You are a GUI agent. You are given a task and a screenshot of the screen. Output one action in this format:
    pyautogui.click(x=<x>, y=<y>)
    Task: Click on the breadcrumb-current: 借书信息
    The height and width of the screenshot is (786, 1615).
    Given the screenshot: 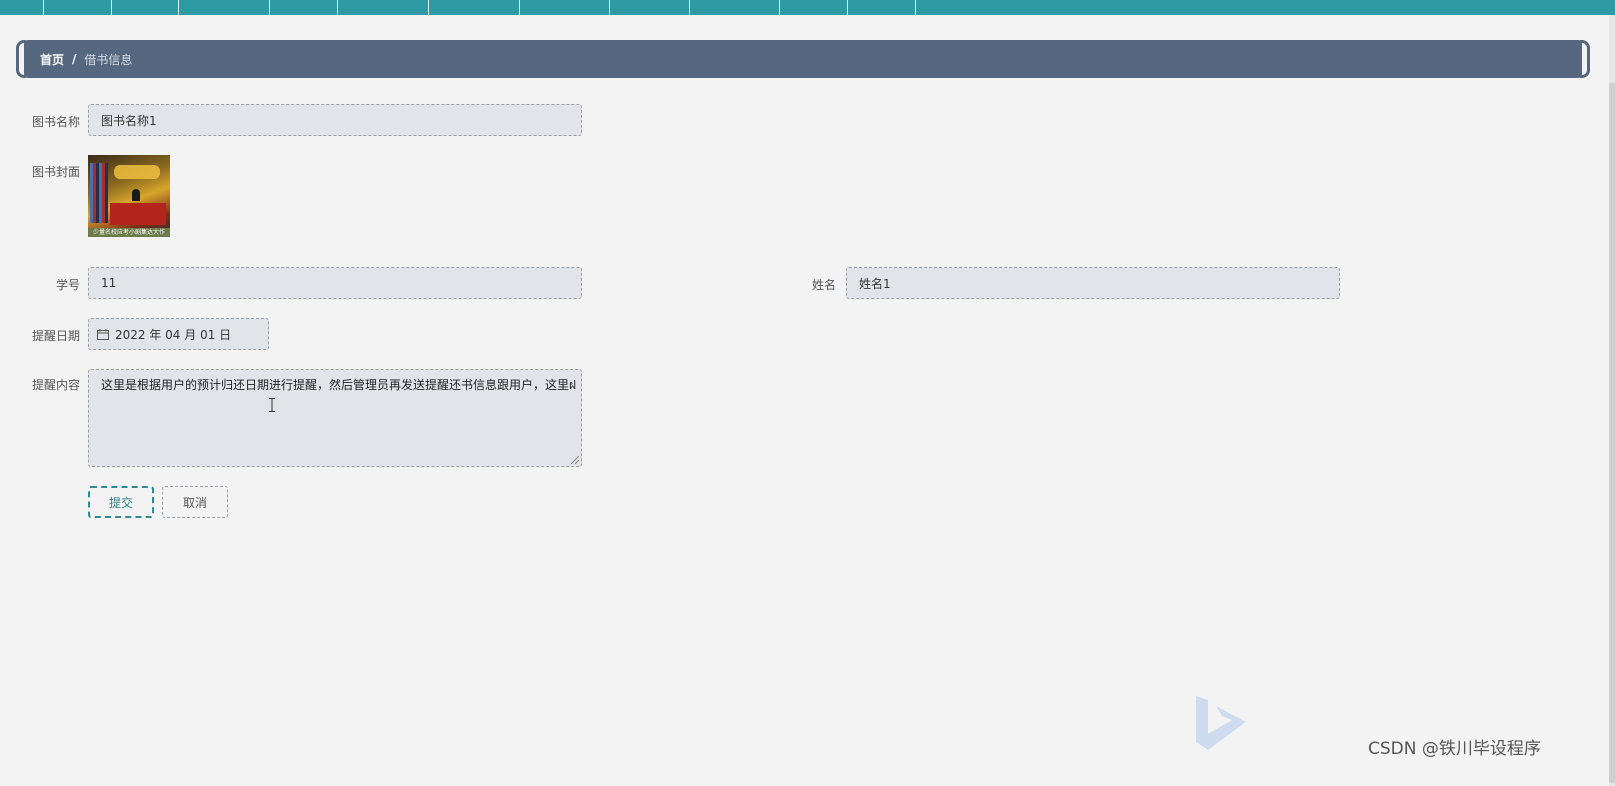 What is the action you would take?
    pyautogui.click(x=108, y=59)
    